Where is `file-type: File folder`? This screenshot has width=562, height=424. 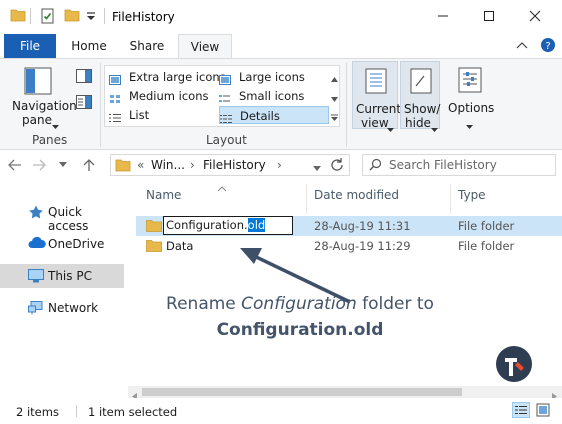
file-type: File folder is located at coordinates (486, 246).